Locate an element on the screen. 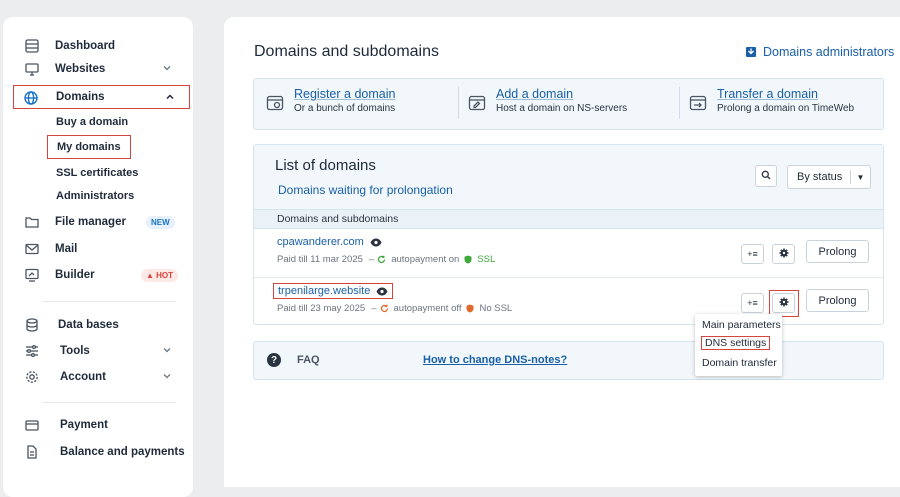  sidebar-item-account: Account is located at coordinates (98, 377).